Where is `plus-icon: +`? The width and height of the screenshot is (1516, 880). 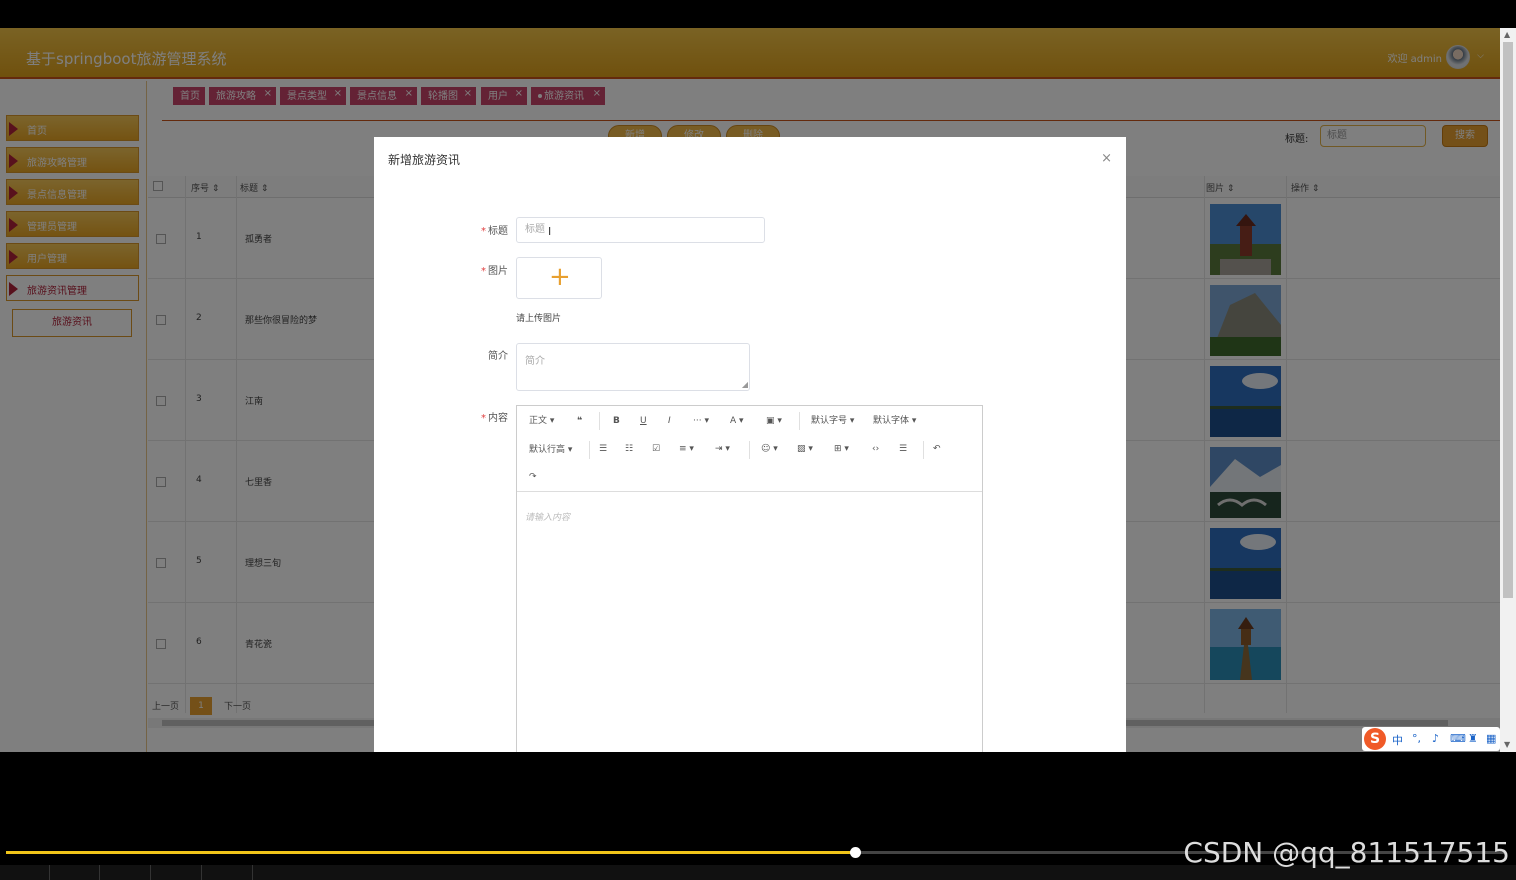
plus-icon: + is located at coordinates (560, 277).